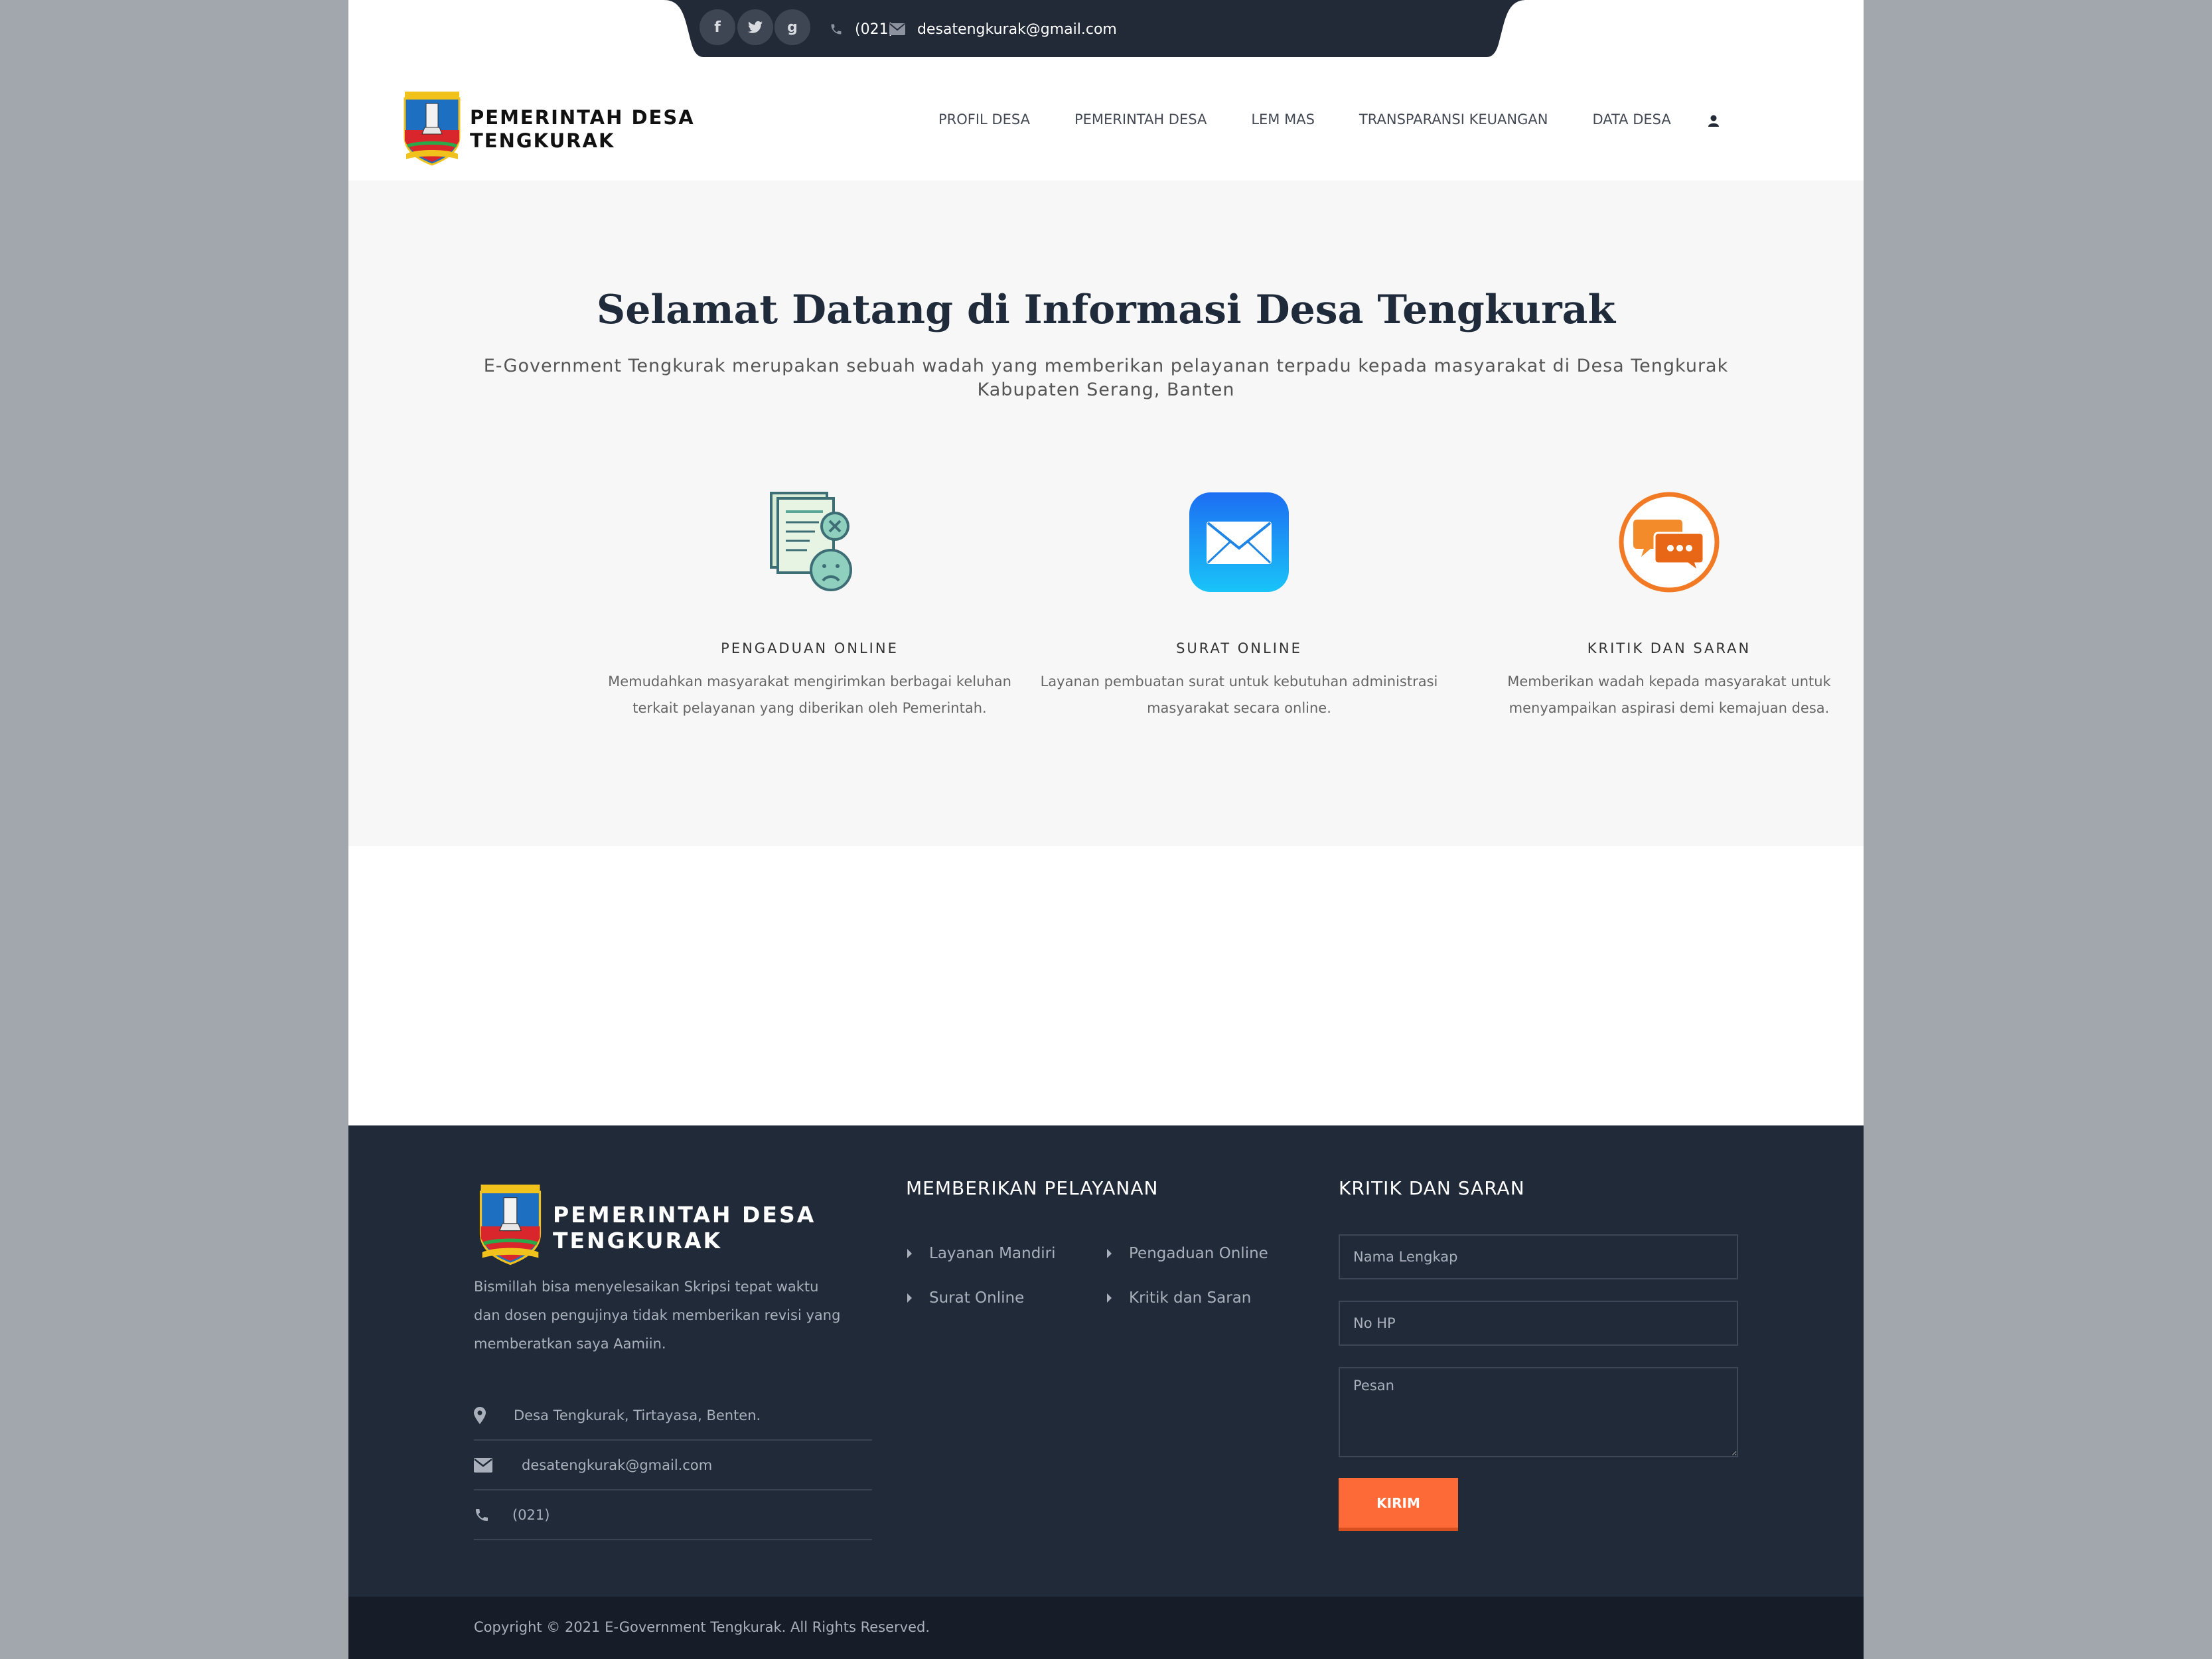 This screenshot has height=1659, width=2212. What do you see at coordinates (1283, 119) in the screenshot?
I see `nav-lem-mas: LEM MAS` at bounding box center [1283, 119].